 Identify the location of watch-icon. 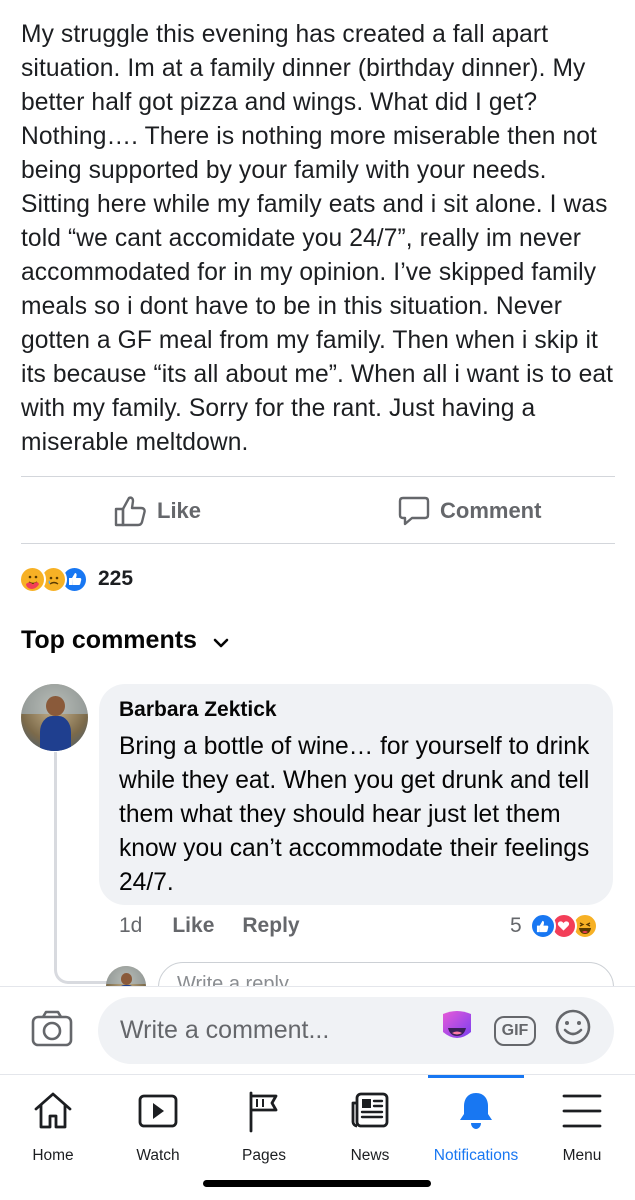
(158, 1111).